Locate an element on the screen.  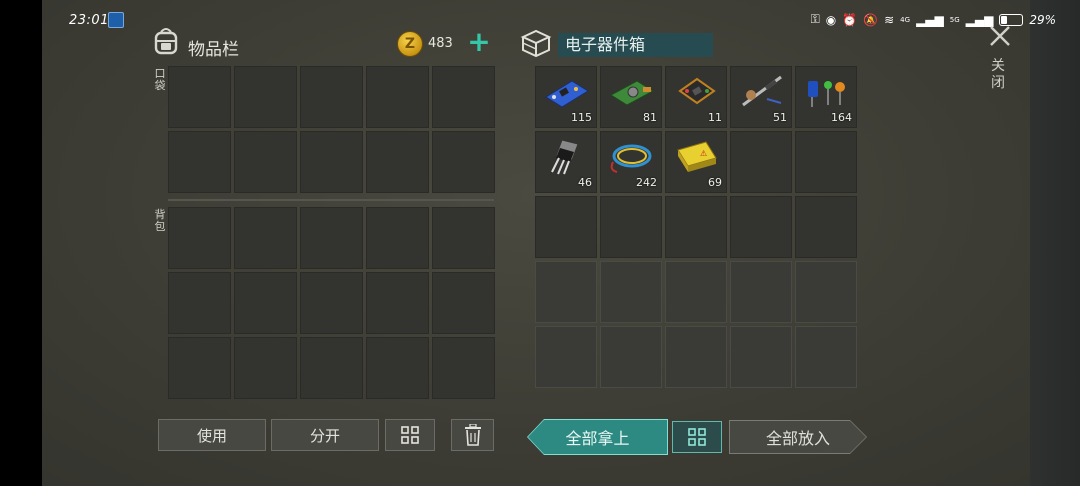
status-time: 23:01 is located at coordinates (89, 20).